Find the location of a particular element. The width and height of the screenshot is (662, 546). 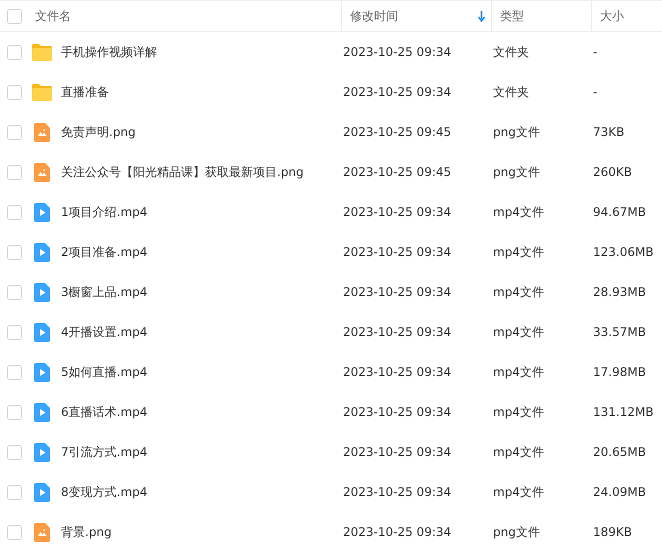

file-size: 28.93MB is located at coordinates (619, 292).